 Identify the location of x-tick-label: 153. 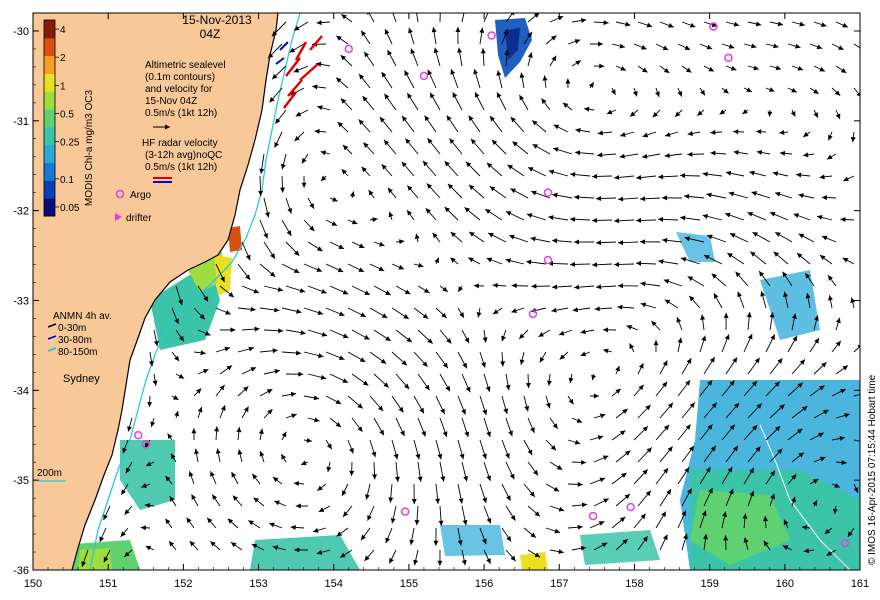
(258, 584).